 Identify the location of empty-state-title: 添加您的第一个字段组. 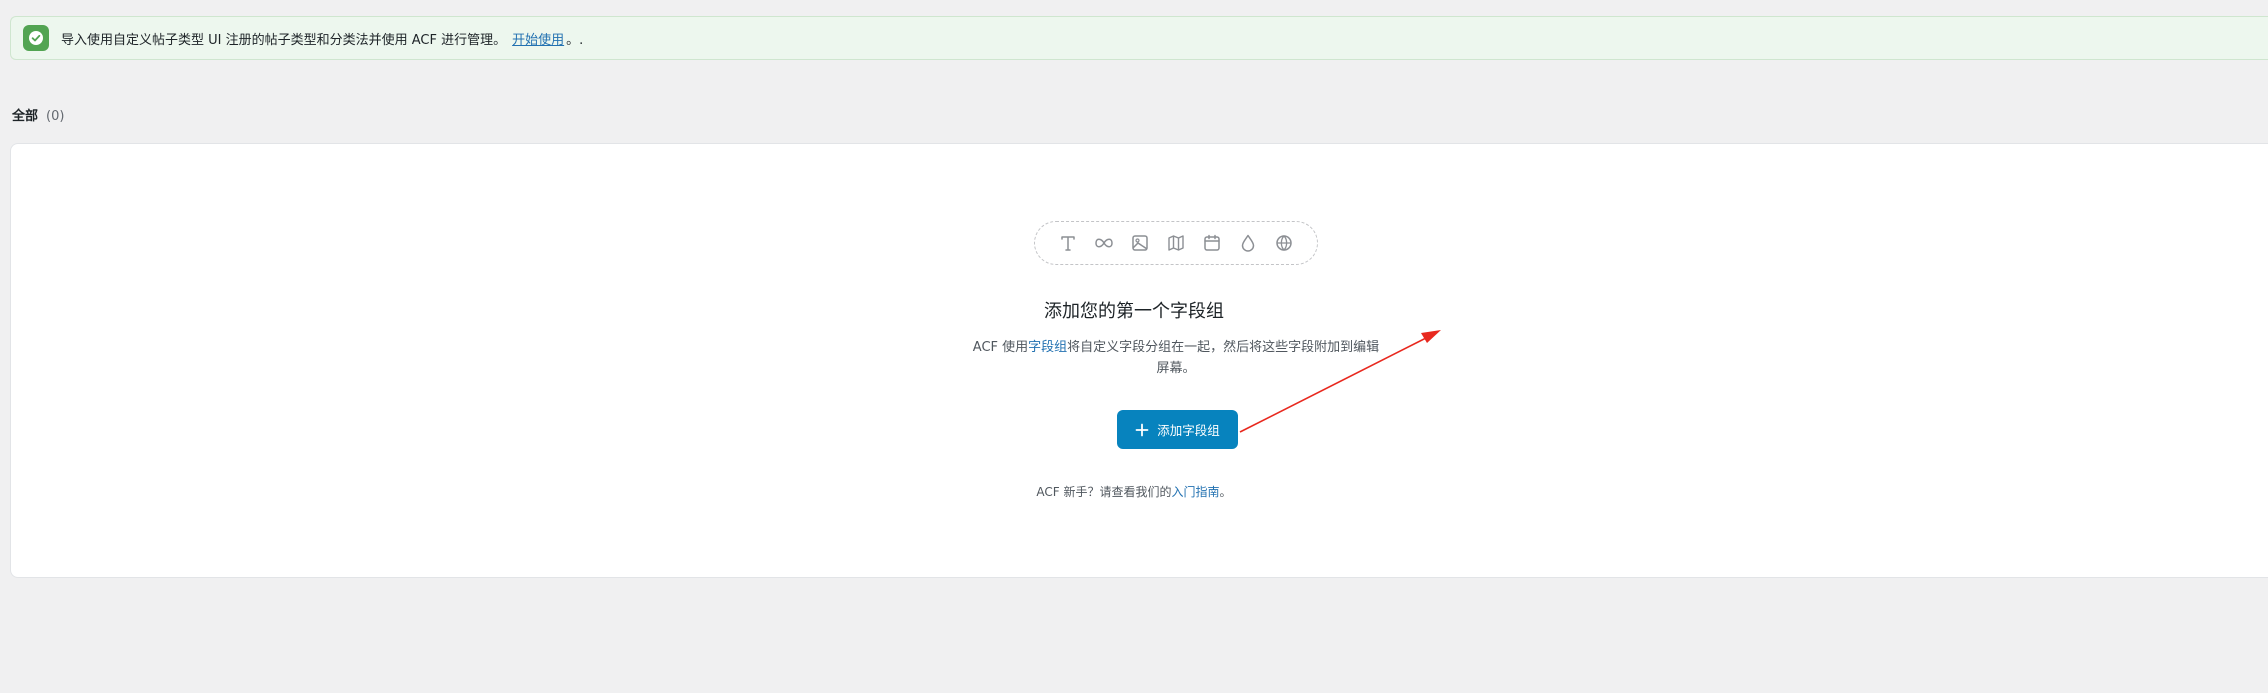
(1134, 311).